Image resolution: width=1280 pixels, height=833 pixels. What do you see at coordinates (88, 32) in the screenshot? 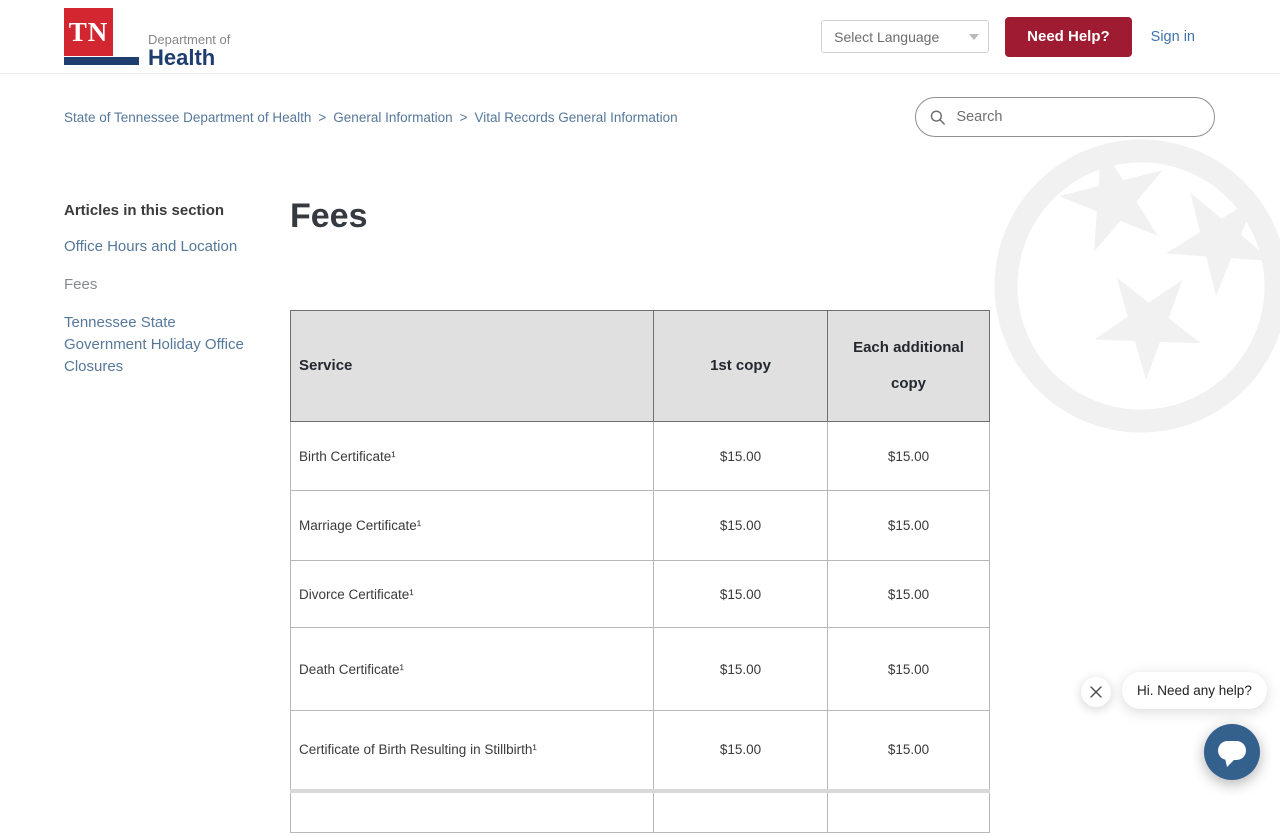
I see `tn-logo-square: TN` at bounding box center [88, 32].